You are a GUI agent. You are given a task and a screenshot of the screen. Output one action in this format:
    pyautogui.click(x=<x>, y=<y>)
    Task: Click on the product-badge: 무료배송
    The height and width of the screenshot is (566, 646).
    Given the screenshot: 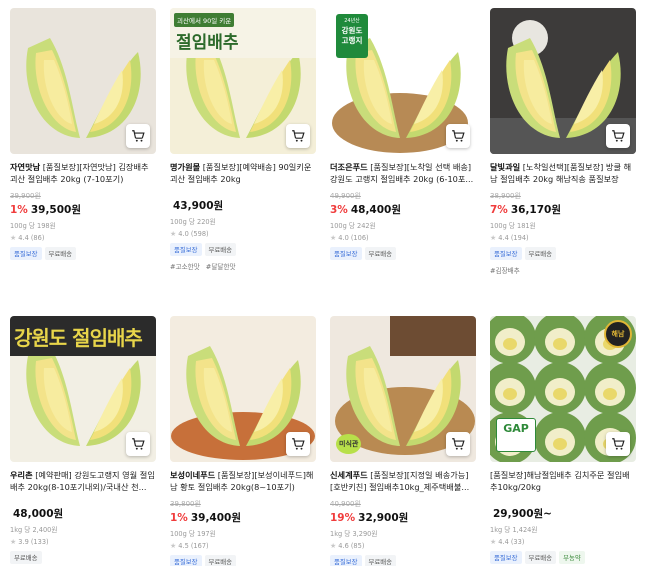 What is the action you would take?
    pyautogui.click(x=220, y=249)
    